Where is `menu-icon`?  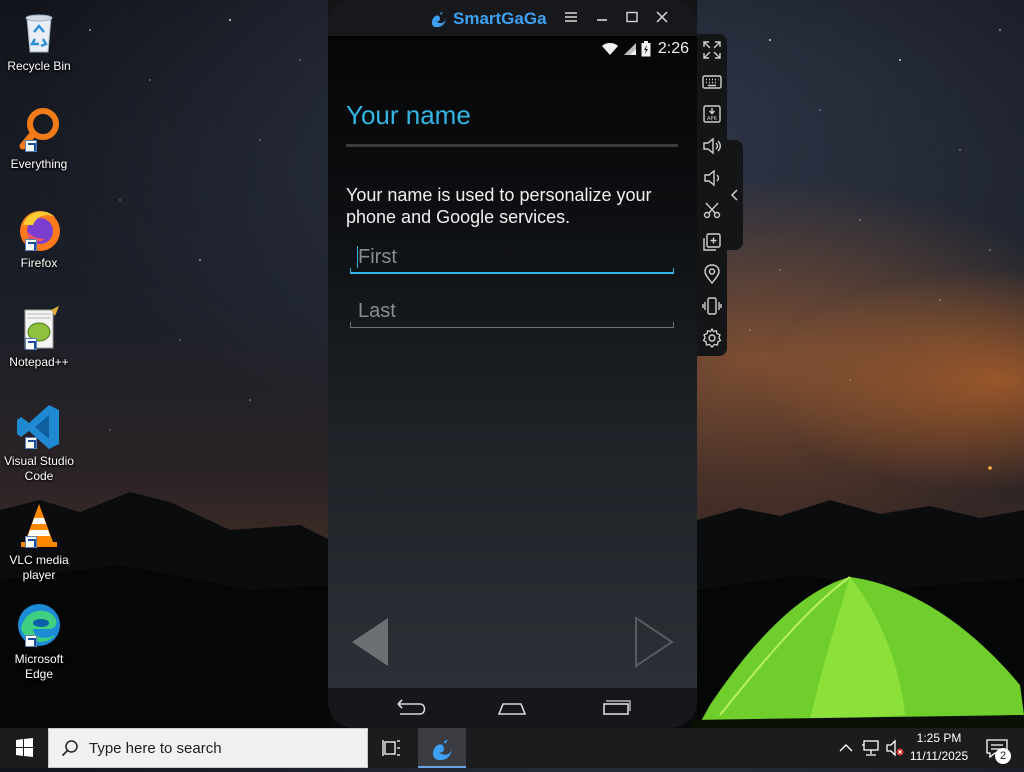
menu-icon is located at coordinates (571, 18).